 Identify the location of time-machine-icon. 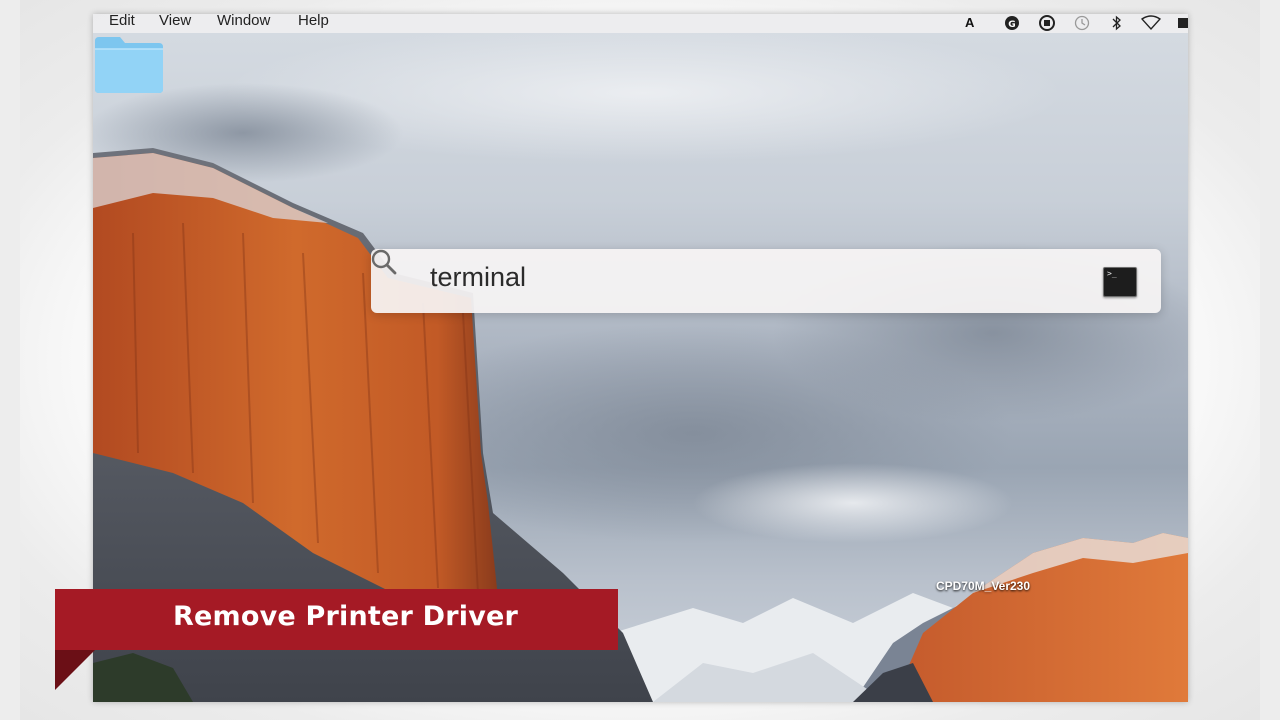
(1082, 23).